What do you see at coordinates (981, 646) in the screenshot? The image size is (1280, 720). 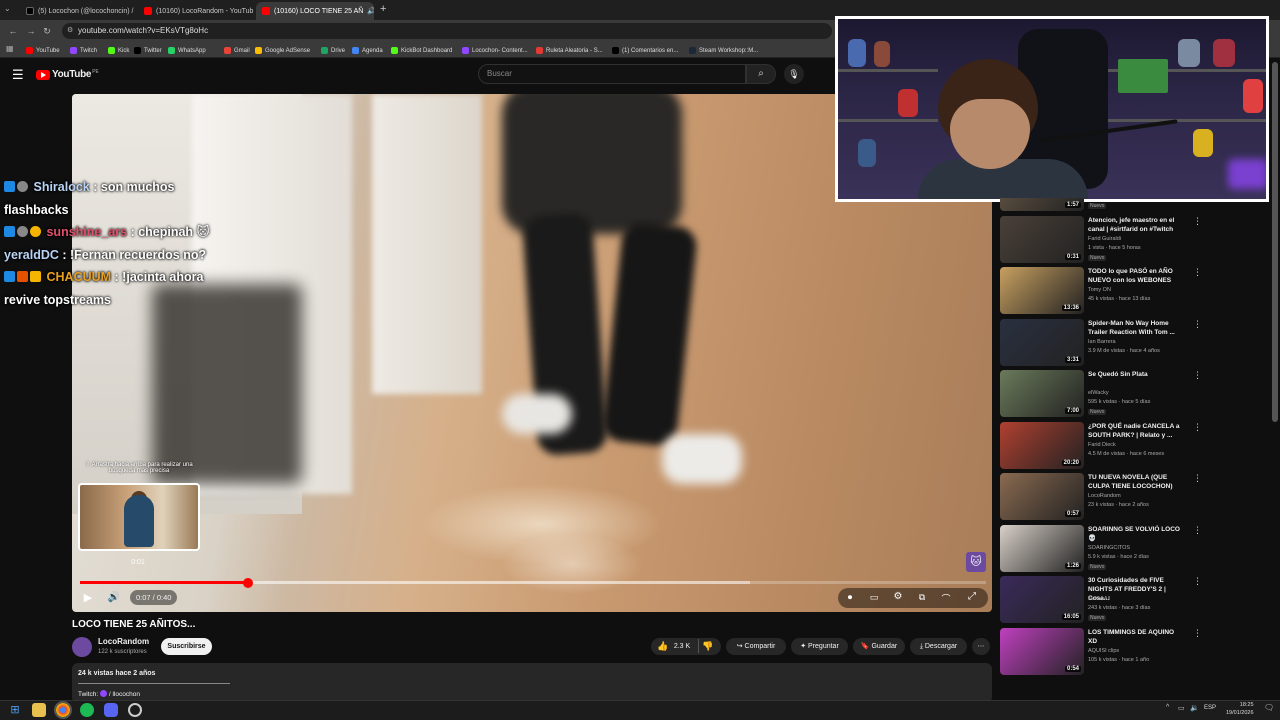 I see `more-actions-button: ⋯` at bounding box center [981, 646].